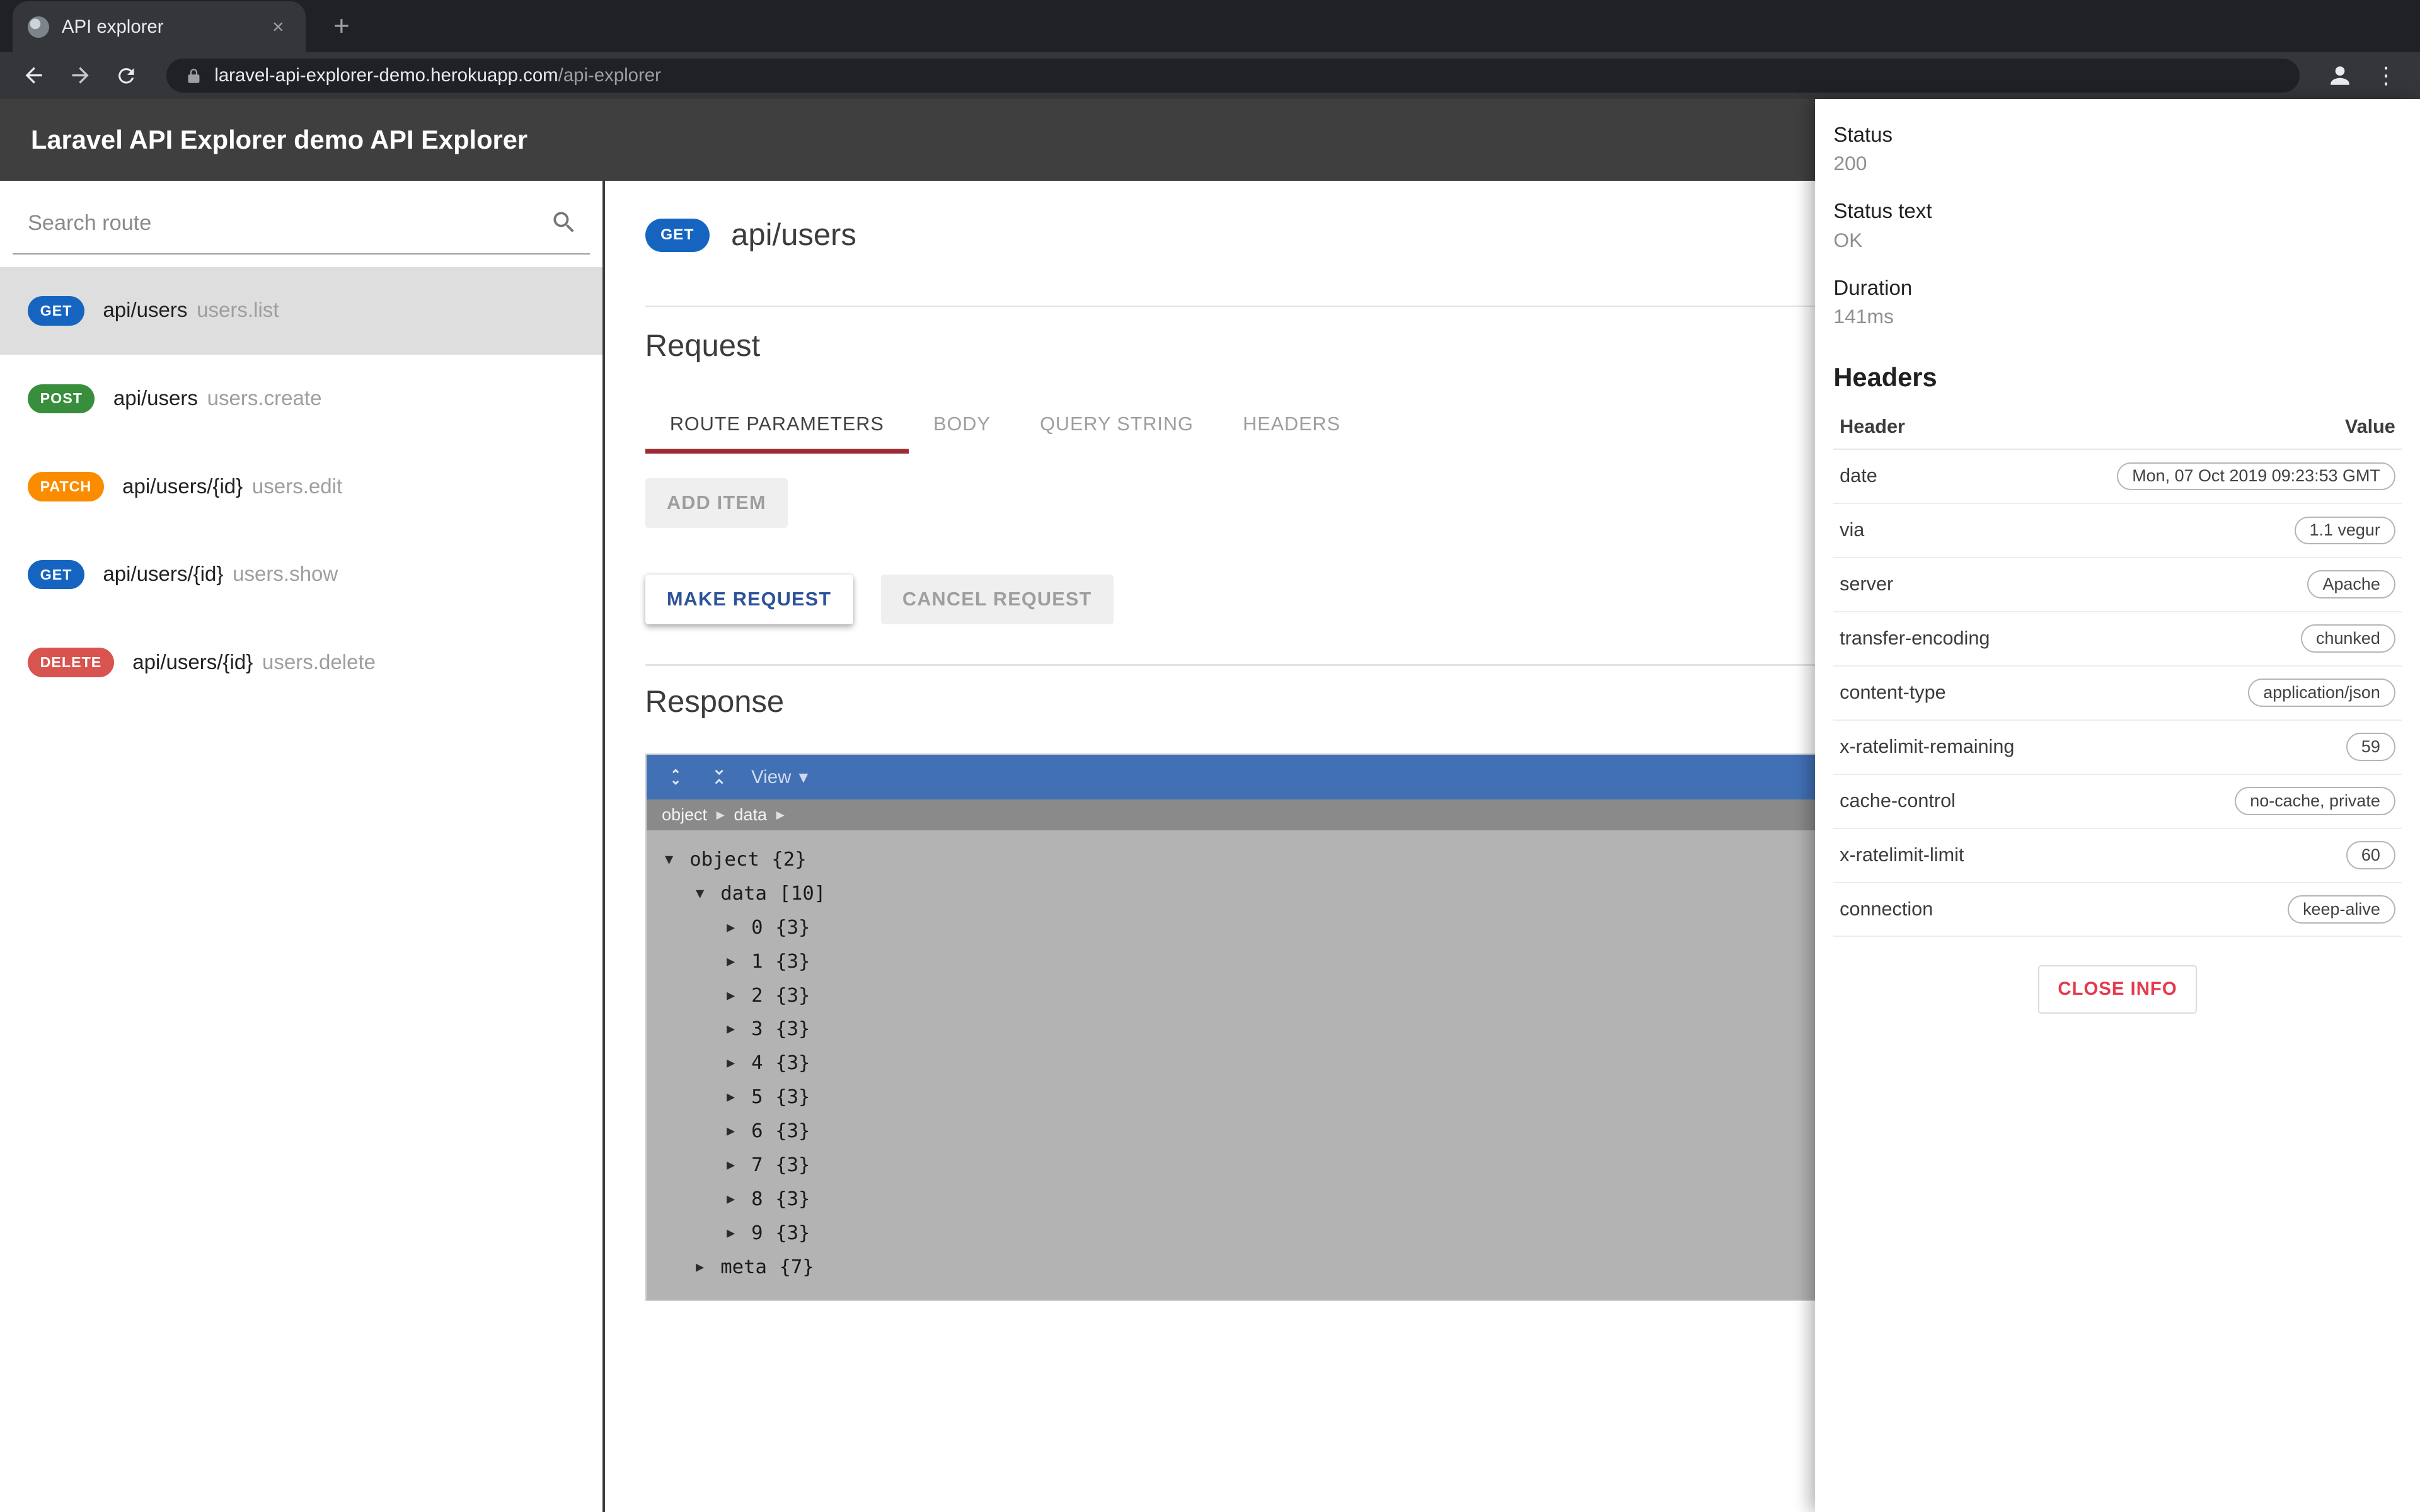 This screenshot has width=2420, height=1512. I want to click on forward-icon, so click(81, 75).